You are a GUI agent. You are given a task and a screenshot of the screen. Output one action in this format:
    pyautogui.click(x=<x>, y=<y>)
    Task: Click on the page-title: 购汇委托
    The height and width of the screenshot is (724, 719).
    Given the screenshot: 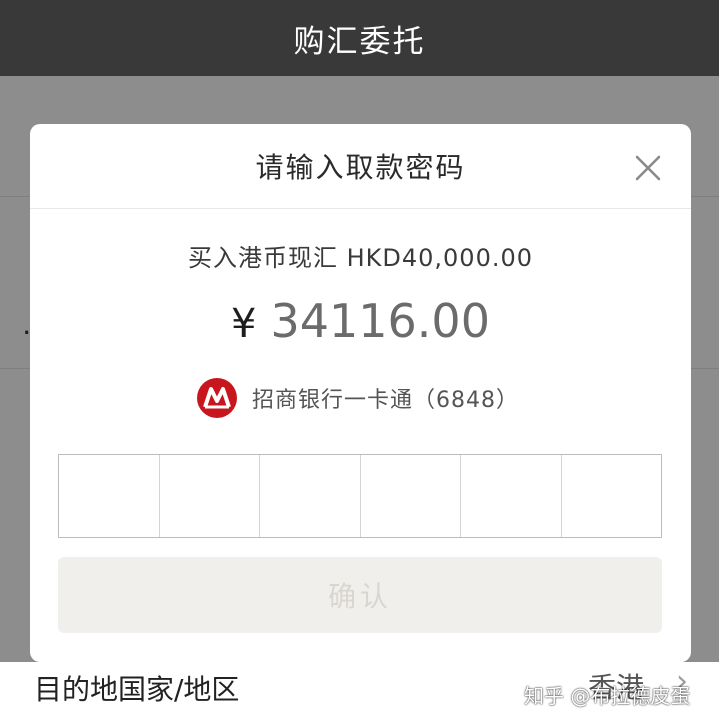 What is the action you would take?
    pyautogui.click(x=359, y=38)
    